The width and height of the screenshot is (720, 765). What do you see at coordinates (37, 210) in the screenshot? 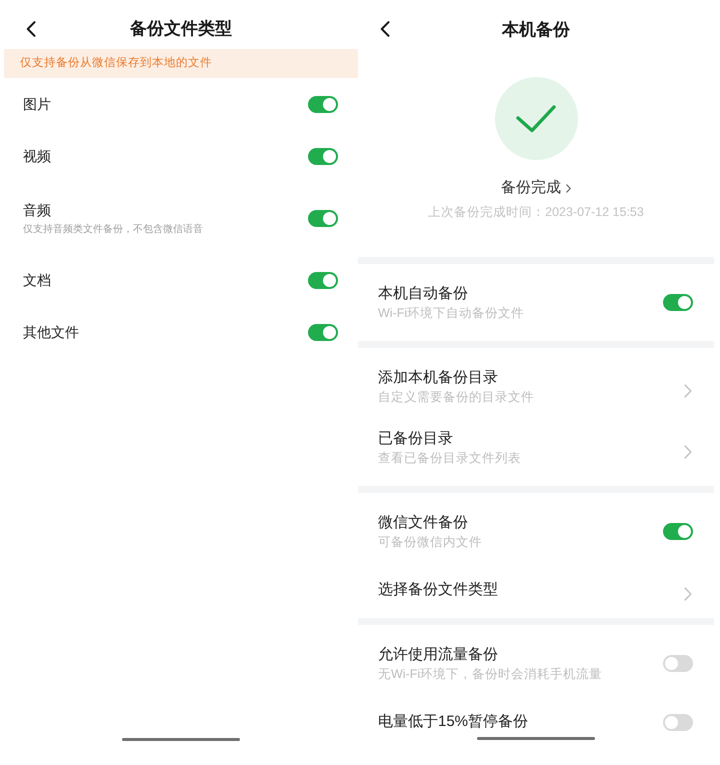
I see `setting-label: 音频` at bounding box center [37, 210].